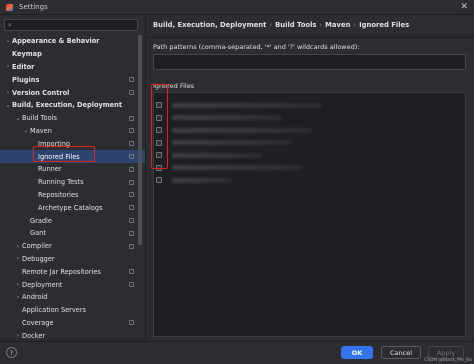 The width and height of the screenshot is (474, 364). Describe the element at coordinates (27, 54) in the screenshot. I see `sidebar-item-label: Keymap` at that location.